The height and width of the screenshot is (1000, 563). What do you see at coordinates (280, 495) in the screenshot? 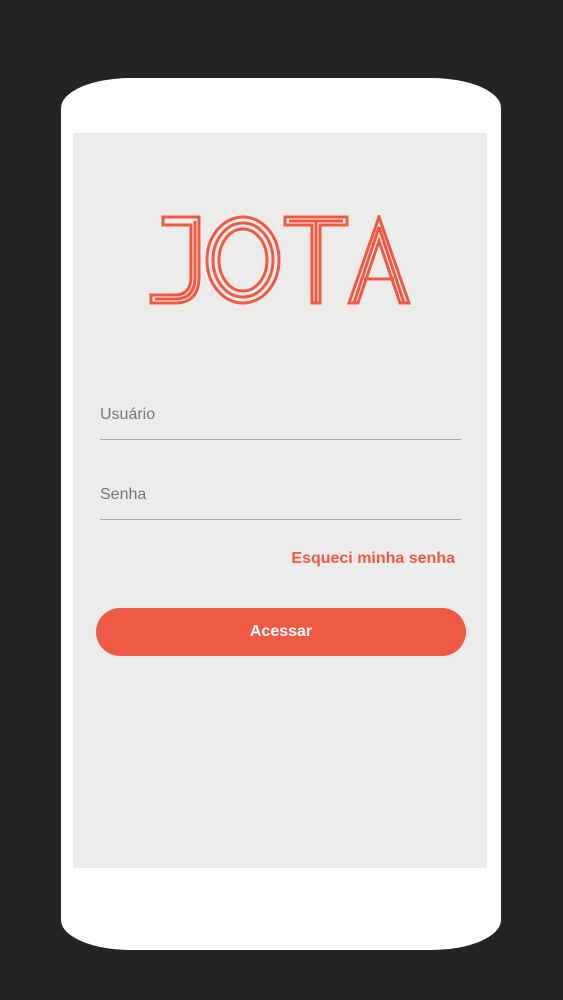
I see `password-input` at bounding box center [280, 495].